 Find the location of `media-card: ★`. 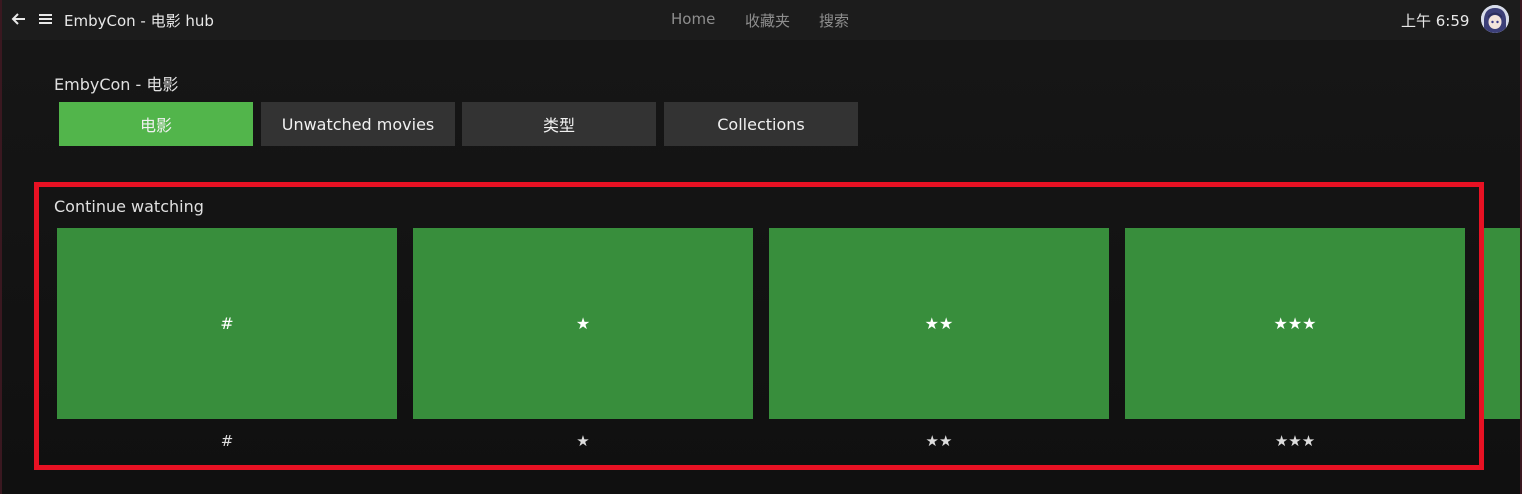

media-card: ★ is located at coordinates (583, 323).